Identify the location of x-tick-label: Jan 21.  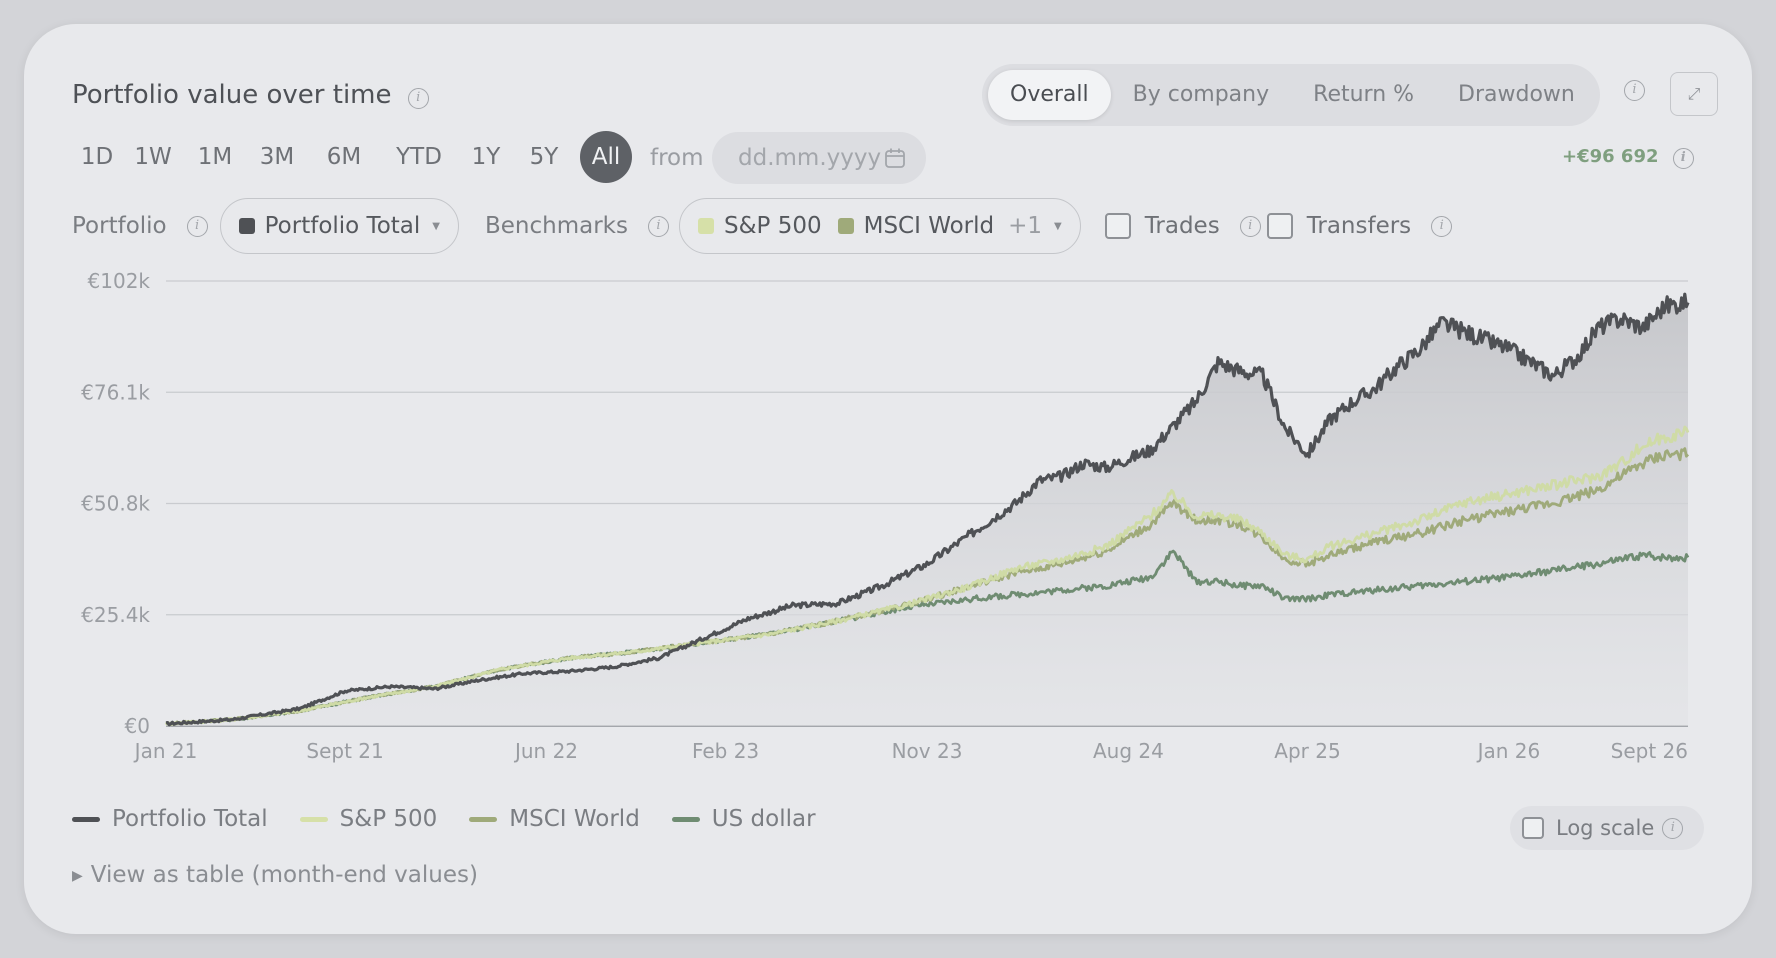
(165, 751).